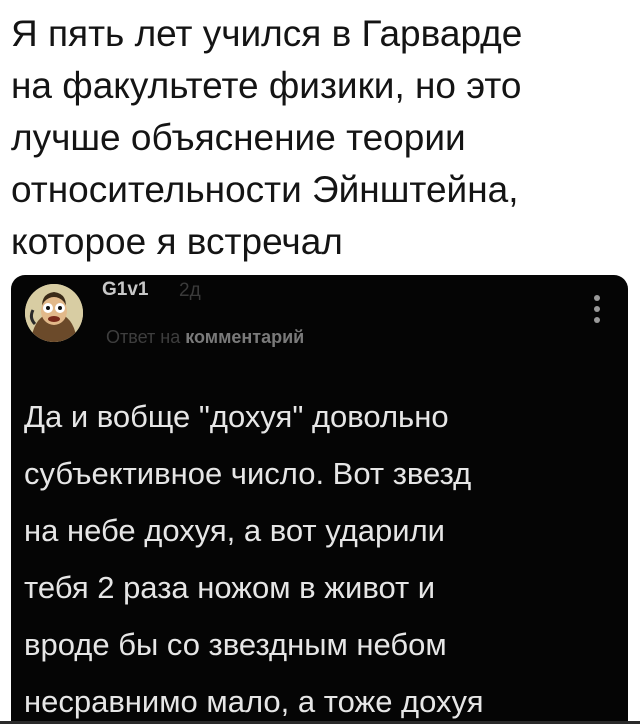 This screenshot has height=724, width=640. I want to click on comment-line: вроде бы со звездным небом, so click(235, 644).